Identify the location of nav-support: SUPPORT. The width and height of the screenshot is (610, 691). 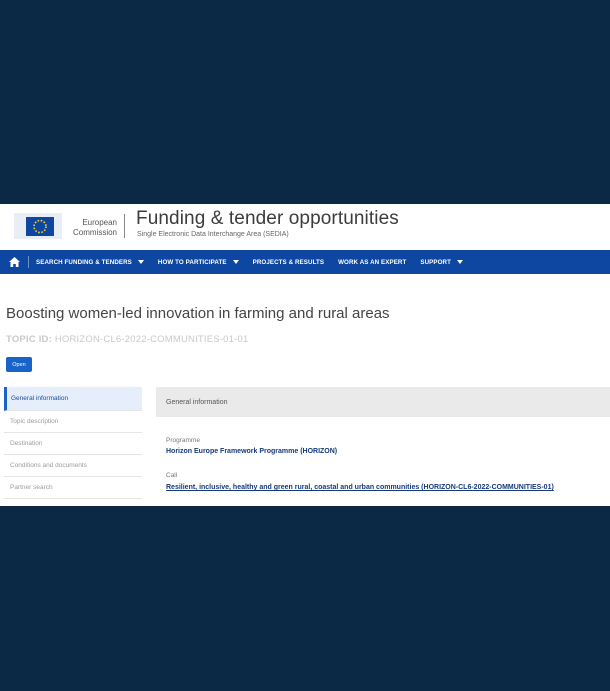
(441, 262).